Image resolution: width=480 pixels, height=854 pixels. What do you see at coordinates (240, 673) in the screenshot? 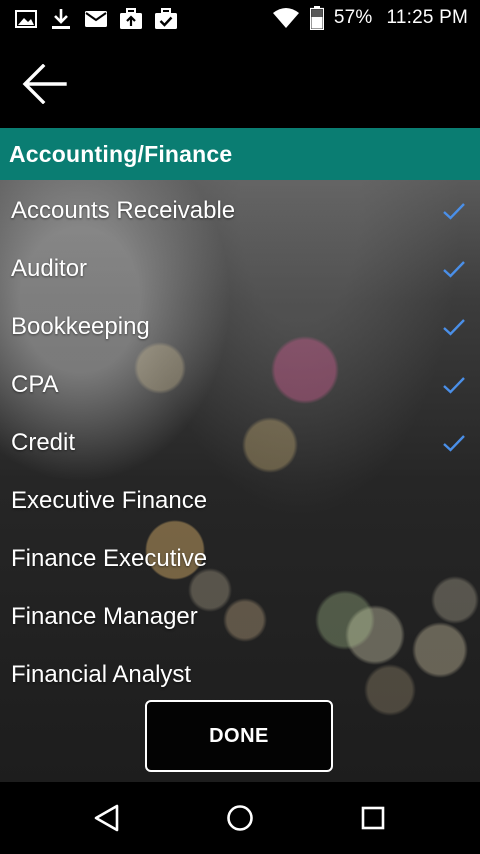
I see `list-item-financial-analyst: Financial Analyst` at bounding box center [240, 673].